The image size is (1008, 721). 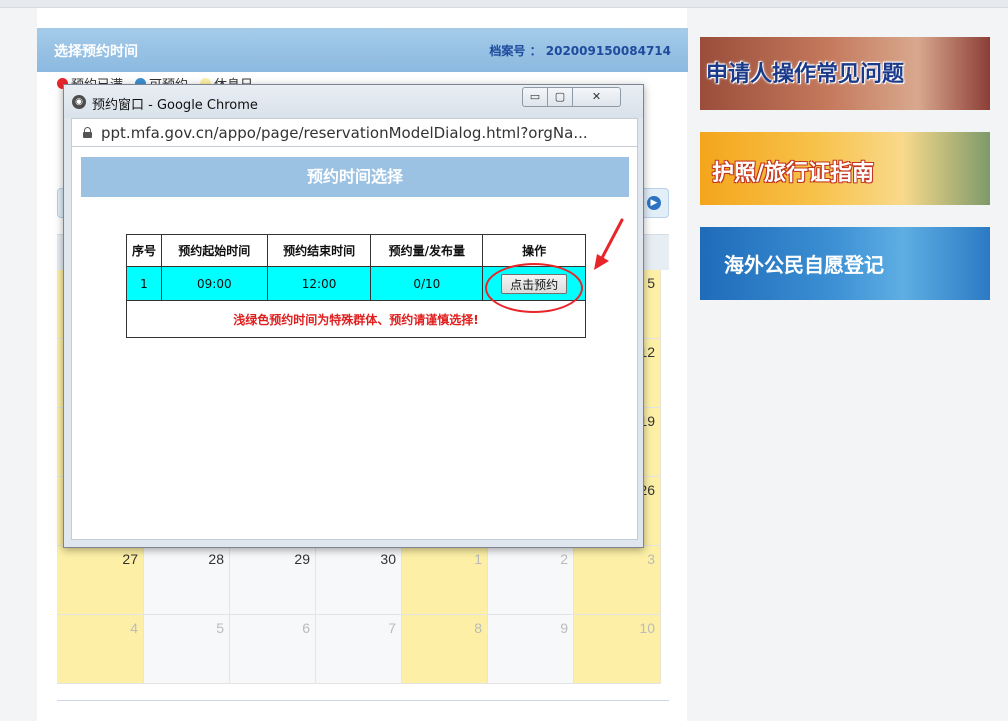 I want to click on calendar-day-cell: 29, so click(x=273, y=580).